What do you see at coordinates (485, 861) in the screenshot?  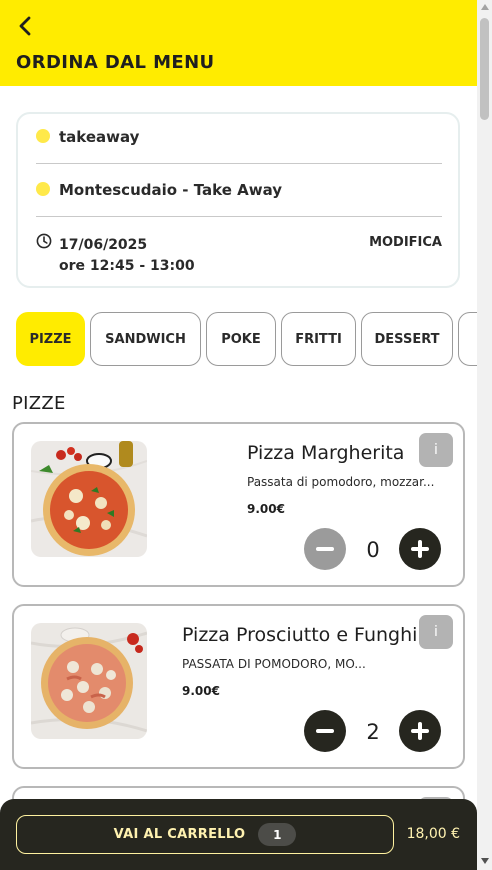 I see `scroll-down-arrow-icon` at bounding box center [485, 861].